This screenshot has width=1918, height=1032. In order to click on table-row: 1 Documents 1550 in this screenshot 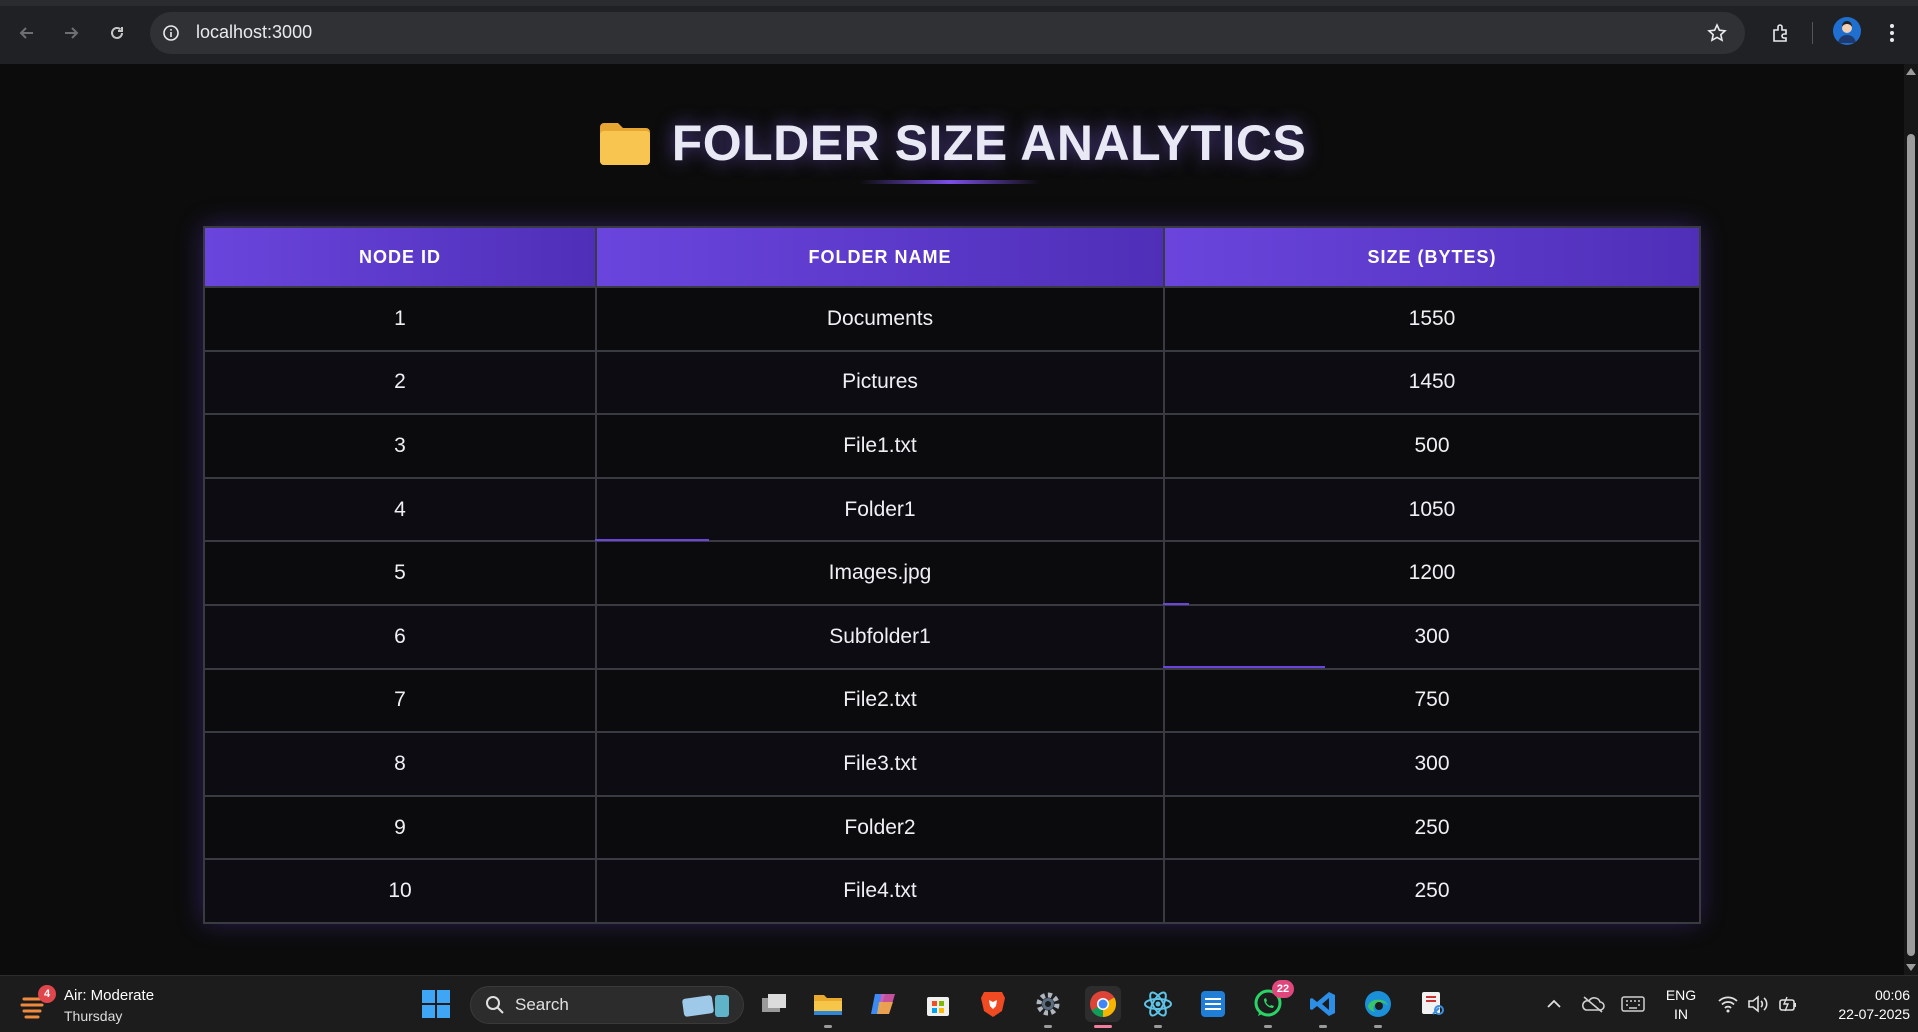, I will do `click(952, 319)`.